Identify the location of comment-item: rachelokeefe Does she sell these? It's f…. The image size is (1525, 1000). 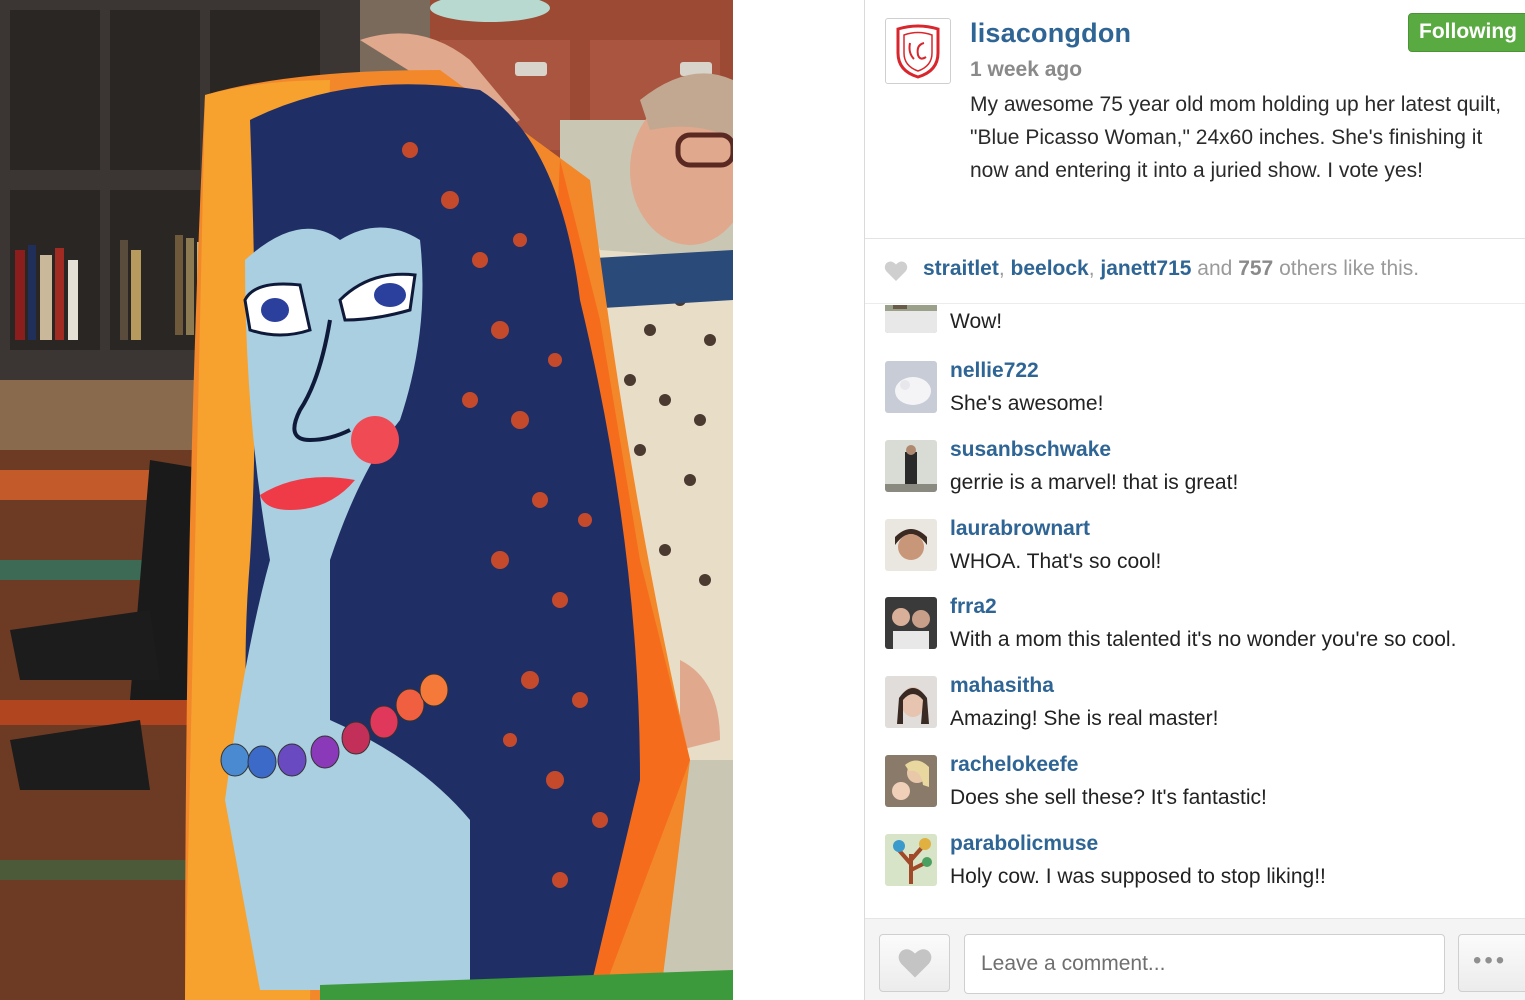
(1195, 788).